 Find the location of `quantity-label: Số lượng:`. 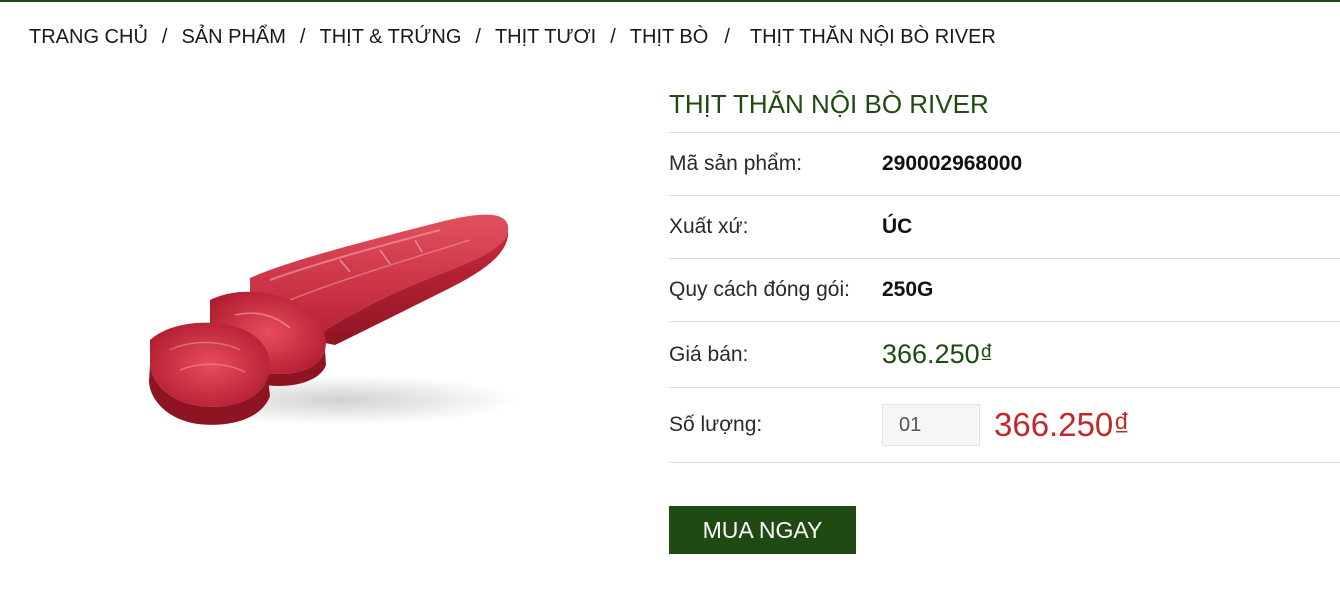

quantity-label: Số lượng: is located at coordinates (716, 424).